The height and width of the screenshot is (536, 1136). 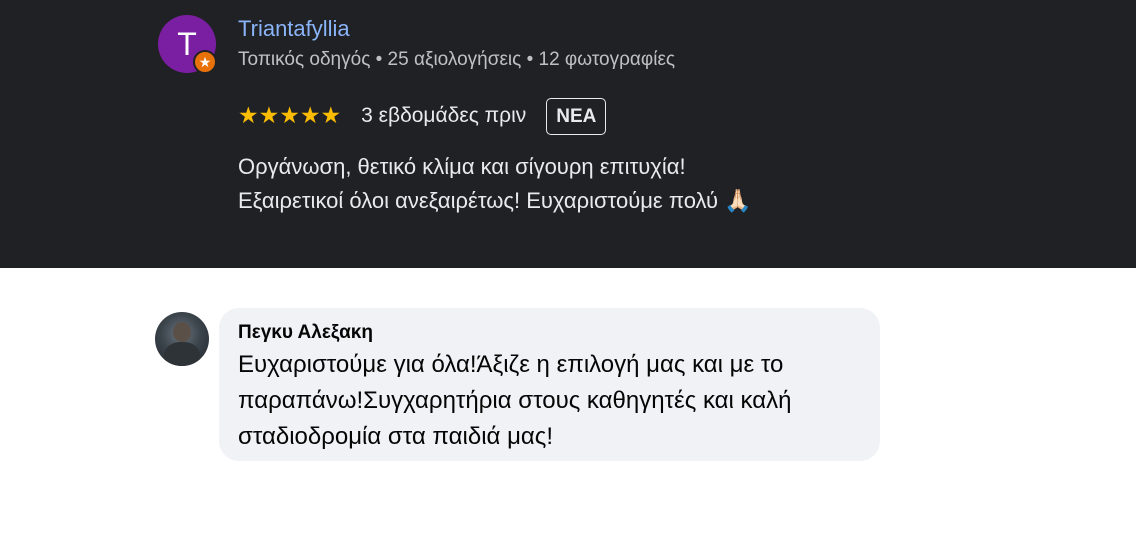 I want to click on commenter-avatar, so click(x=182, y=339).